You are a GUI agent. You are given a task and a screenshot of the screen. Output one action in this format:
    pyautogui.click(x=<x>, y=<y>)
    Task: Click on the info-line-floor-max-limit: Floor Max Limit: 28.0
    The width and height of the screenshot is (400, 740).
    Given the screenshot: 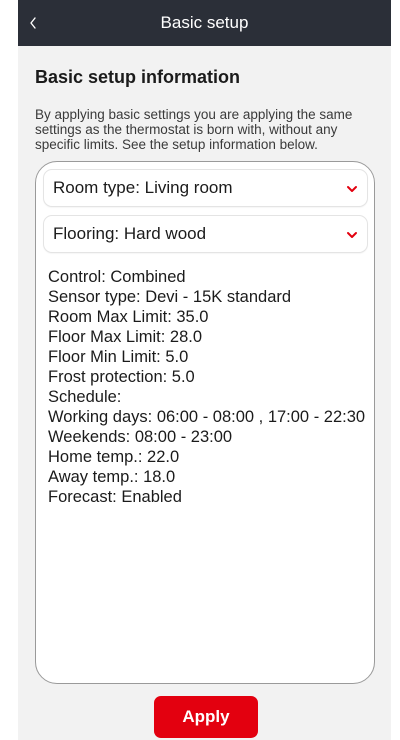 What is the action you would take?
    pyautogui.click(x=125, y=337)
    